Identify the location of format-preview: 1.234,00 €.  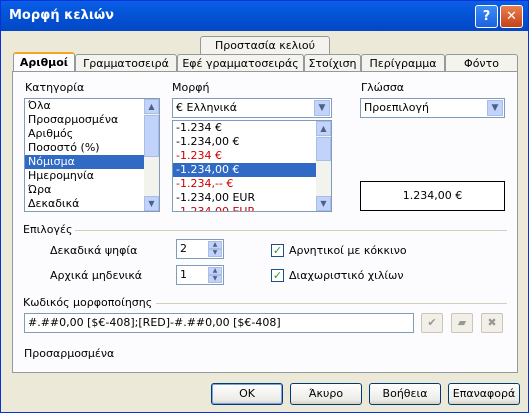
(432, 196).